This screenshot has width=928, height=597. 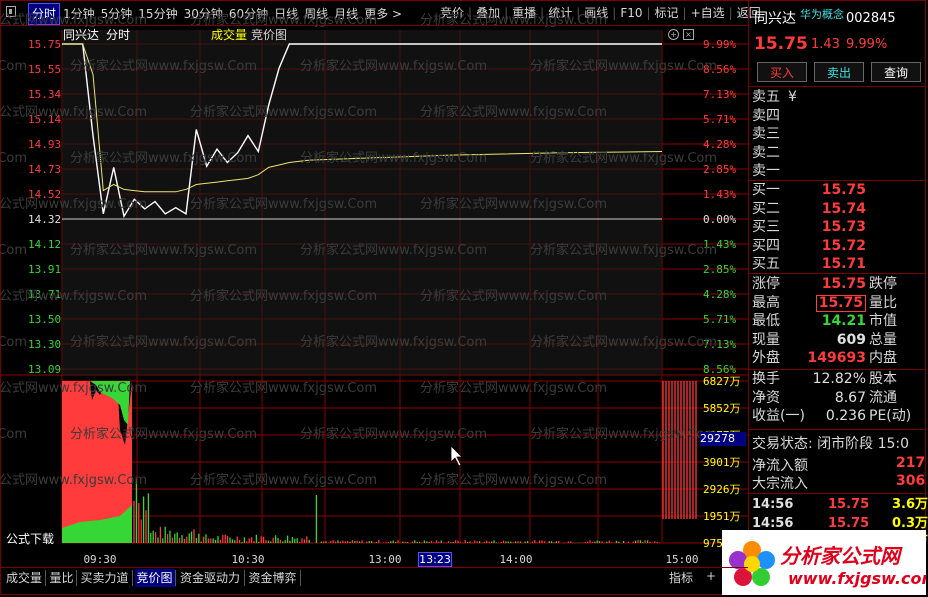 What do you see at coordinates (843, 245) in the screenshot?
I see `bid-price: 15.72` at bounding box center [843, 245].